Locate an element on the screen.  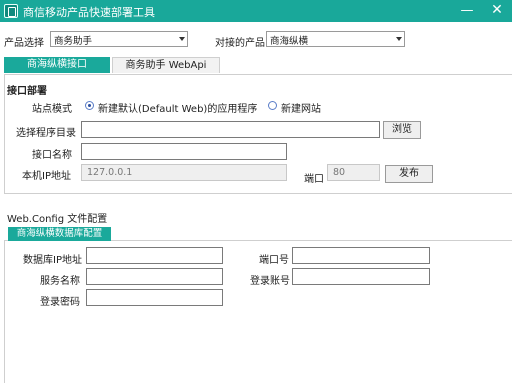
login-account-label: 登录账号 is located at coordinates (270, 281).